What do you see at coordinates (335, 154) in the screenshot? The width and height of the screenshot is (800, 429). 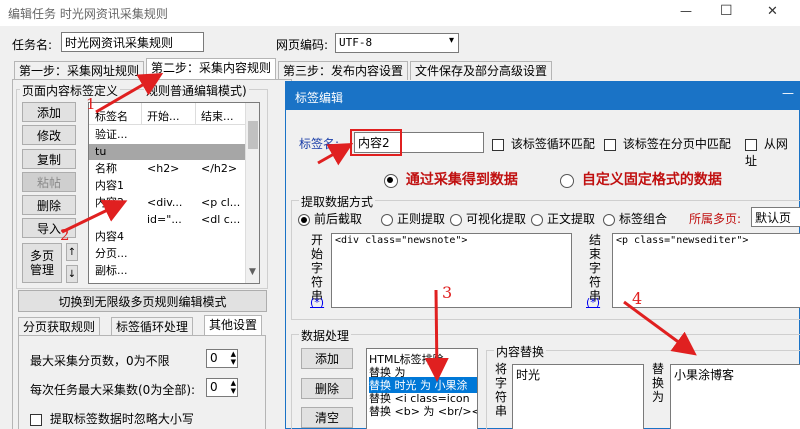 I see `annotation-arrow-tagname` at bounding box center [335, 154].